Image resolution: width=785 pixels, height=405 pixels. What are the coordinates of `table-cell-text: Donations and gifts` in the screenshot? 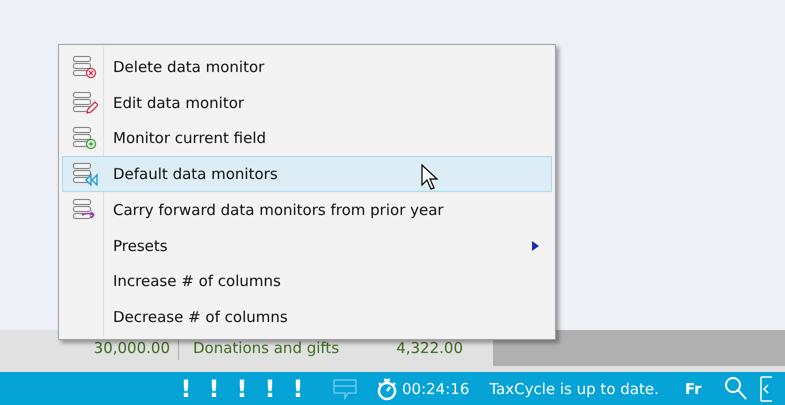 It's located at (266, 348).